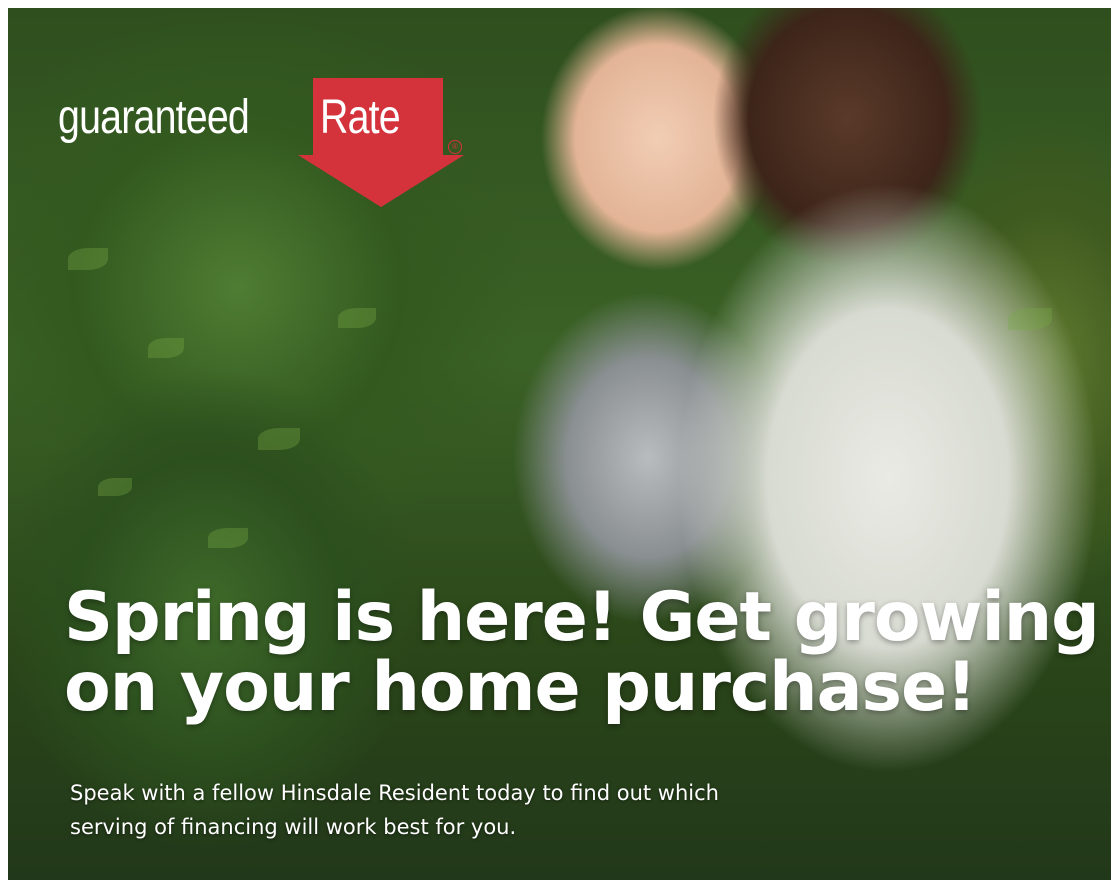  I want to click on brand-logo: guaranteed Rate ®, so click(268, 148).